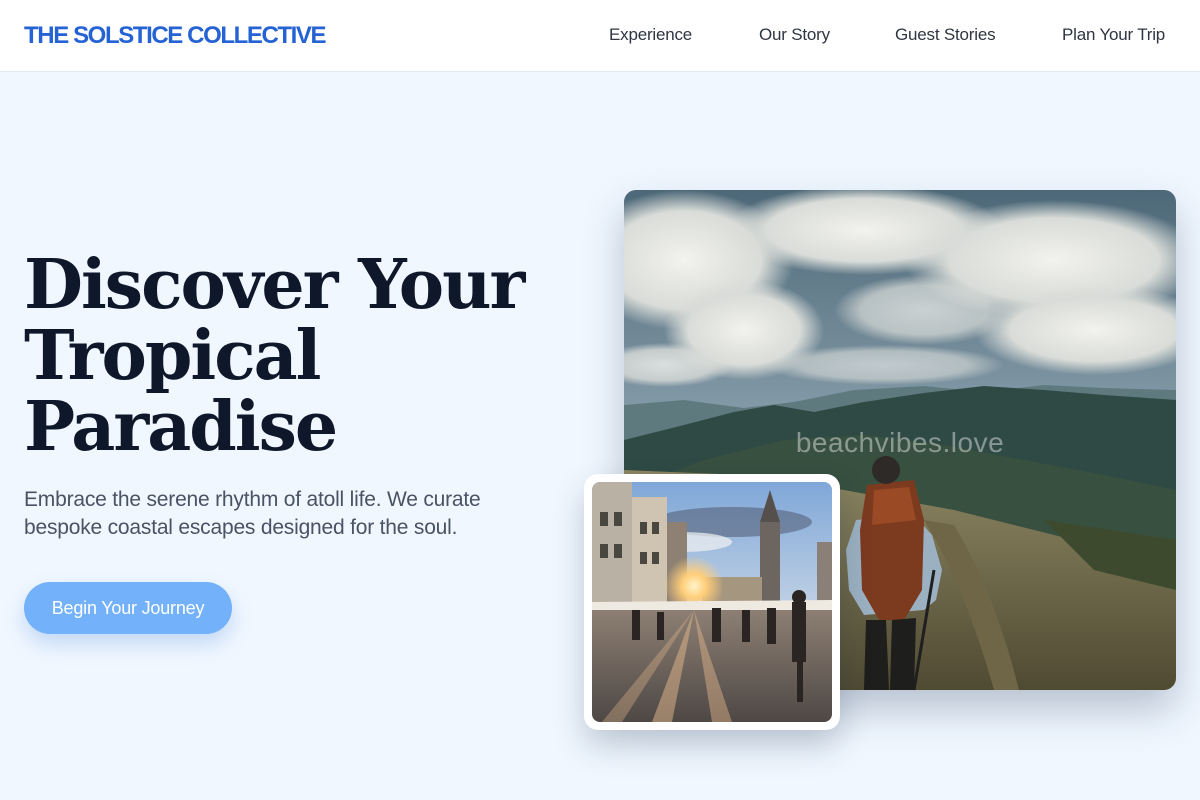 The image size is (1200, 800). I want to click on hero-title: Discover Your Tropical Paradise, so click(294, 356).